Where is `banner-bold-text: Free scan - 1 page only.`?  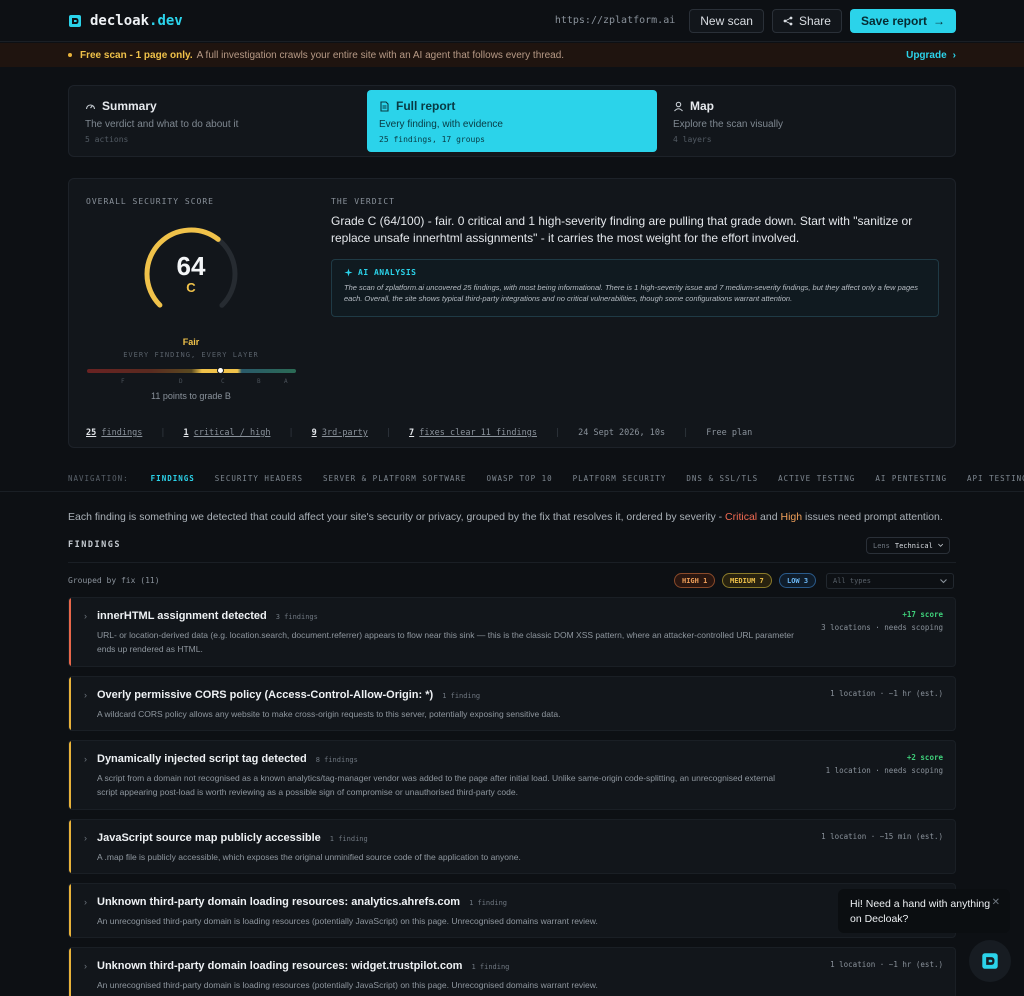
banner-bold-text: Free scan - 1 page only. is located at coordinates (136, 55).